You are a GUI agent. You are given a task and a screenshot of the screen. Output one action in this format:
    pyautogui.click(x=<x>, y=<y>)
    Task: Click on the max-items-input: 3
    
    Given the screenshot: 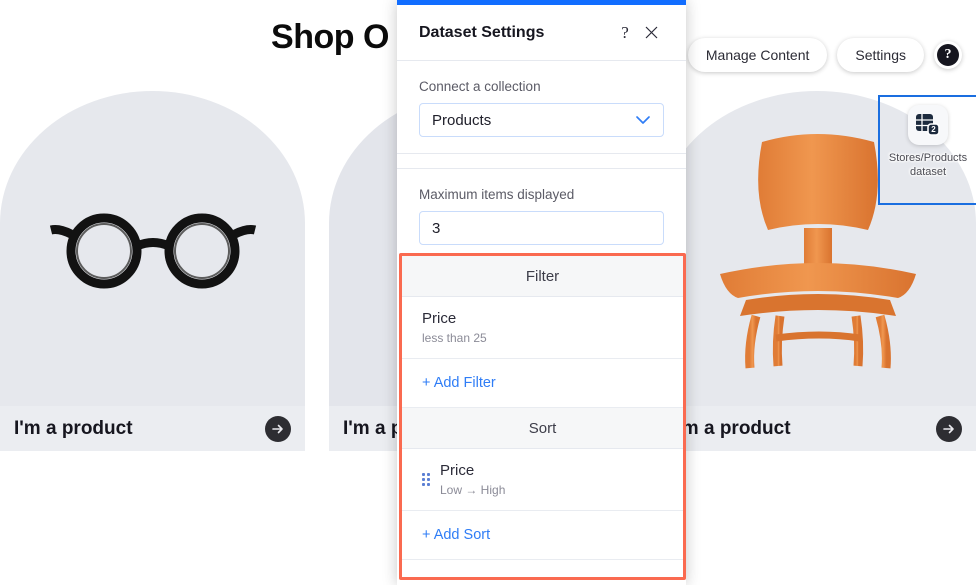 What is the action you would take?
    pyautogui.click(x=541, y=228)
    